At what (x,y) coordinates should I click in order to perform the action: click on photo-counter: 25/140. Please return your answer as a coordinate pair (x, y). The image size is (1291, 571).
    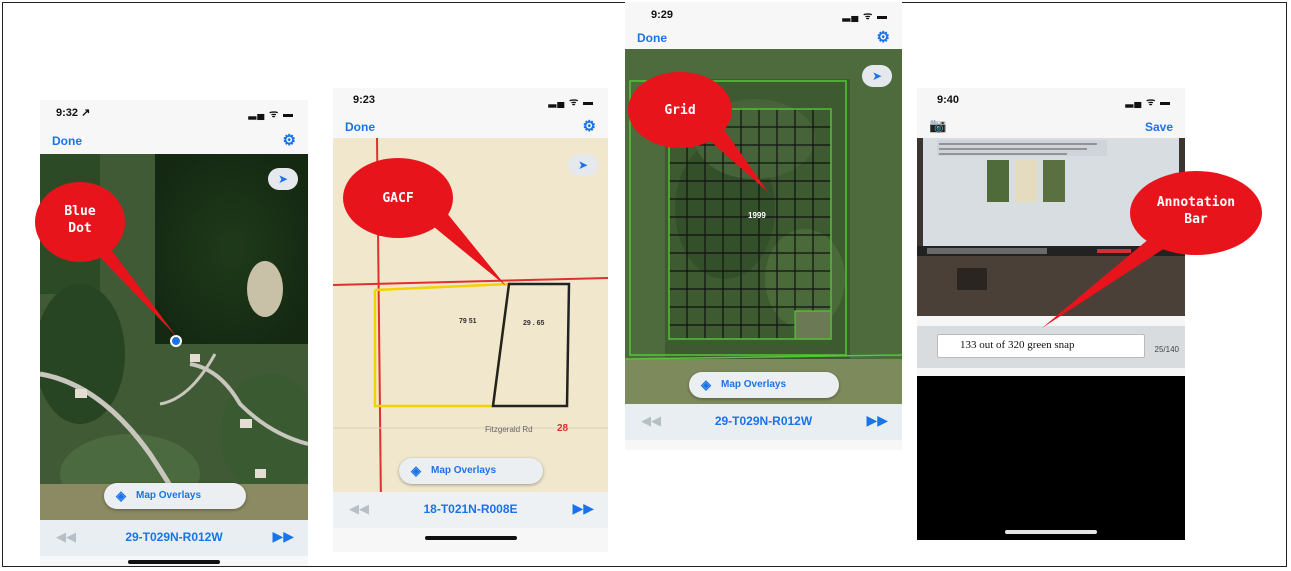
    Looking at the image, I should click on (1166, 349).